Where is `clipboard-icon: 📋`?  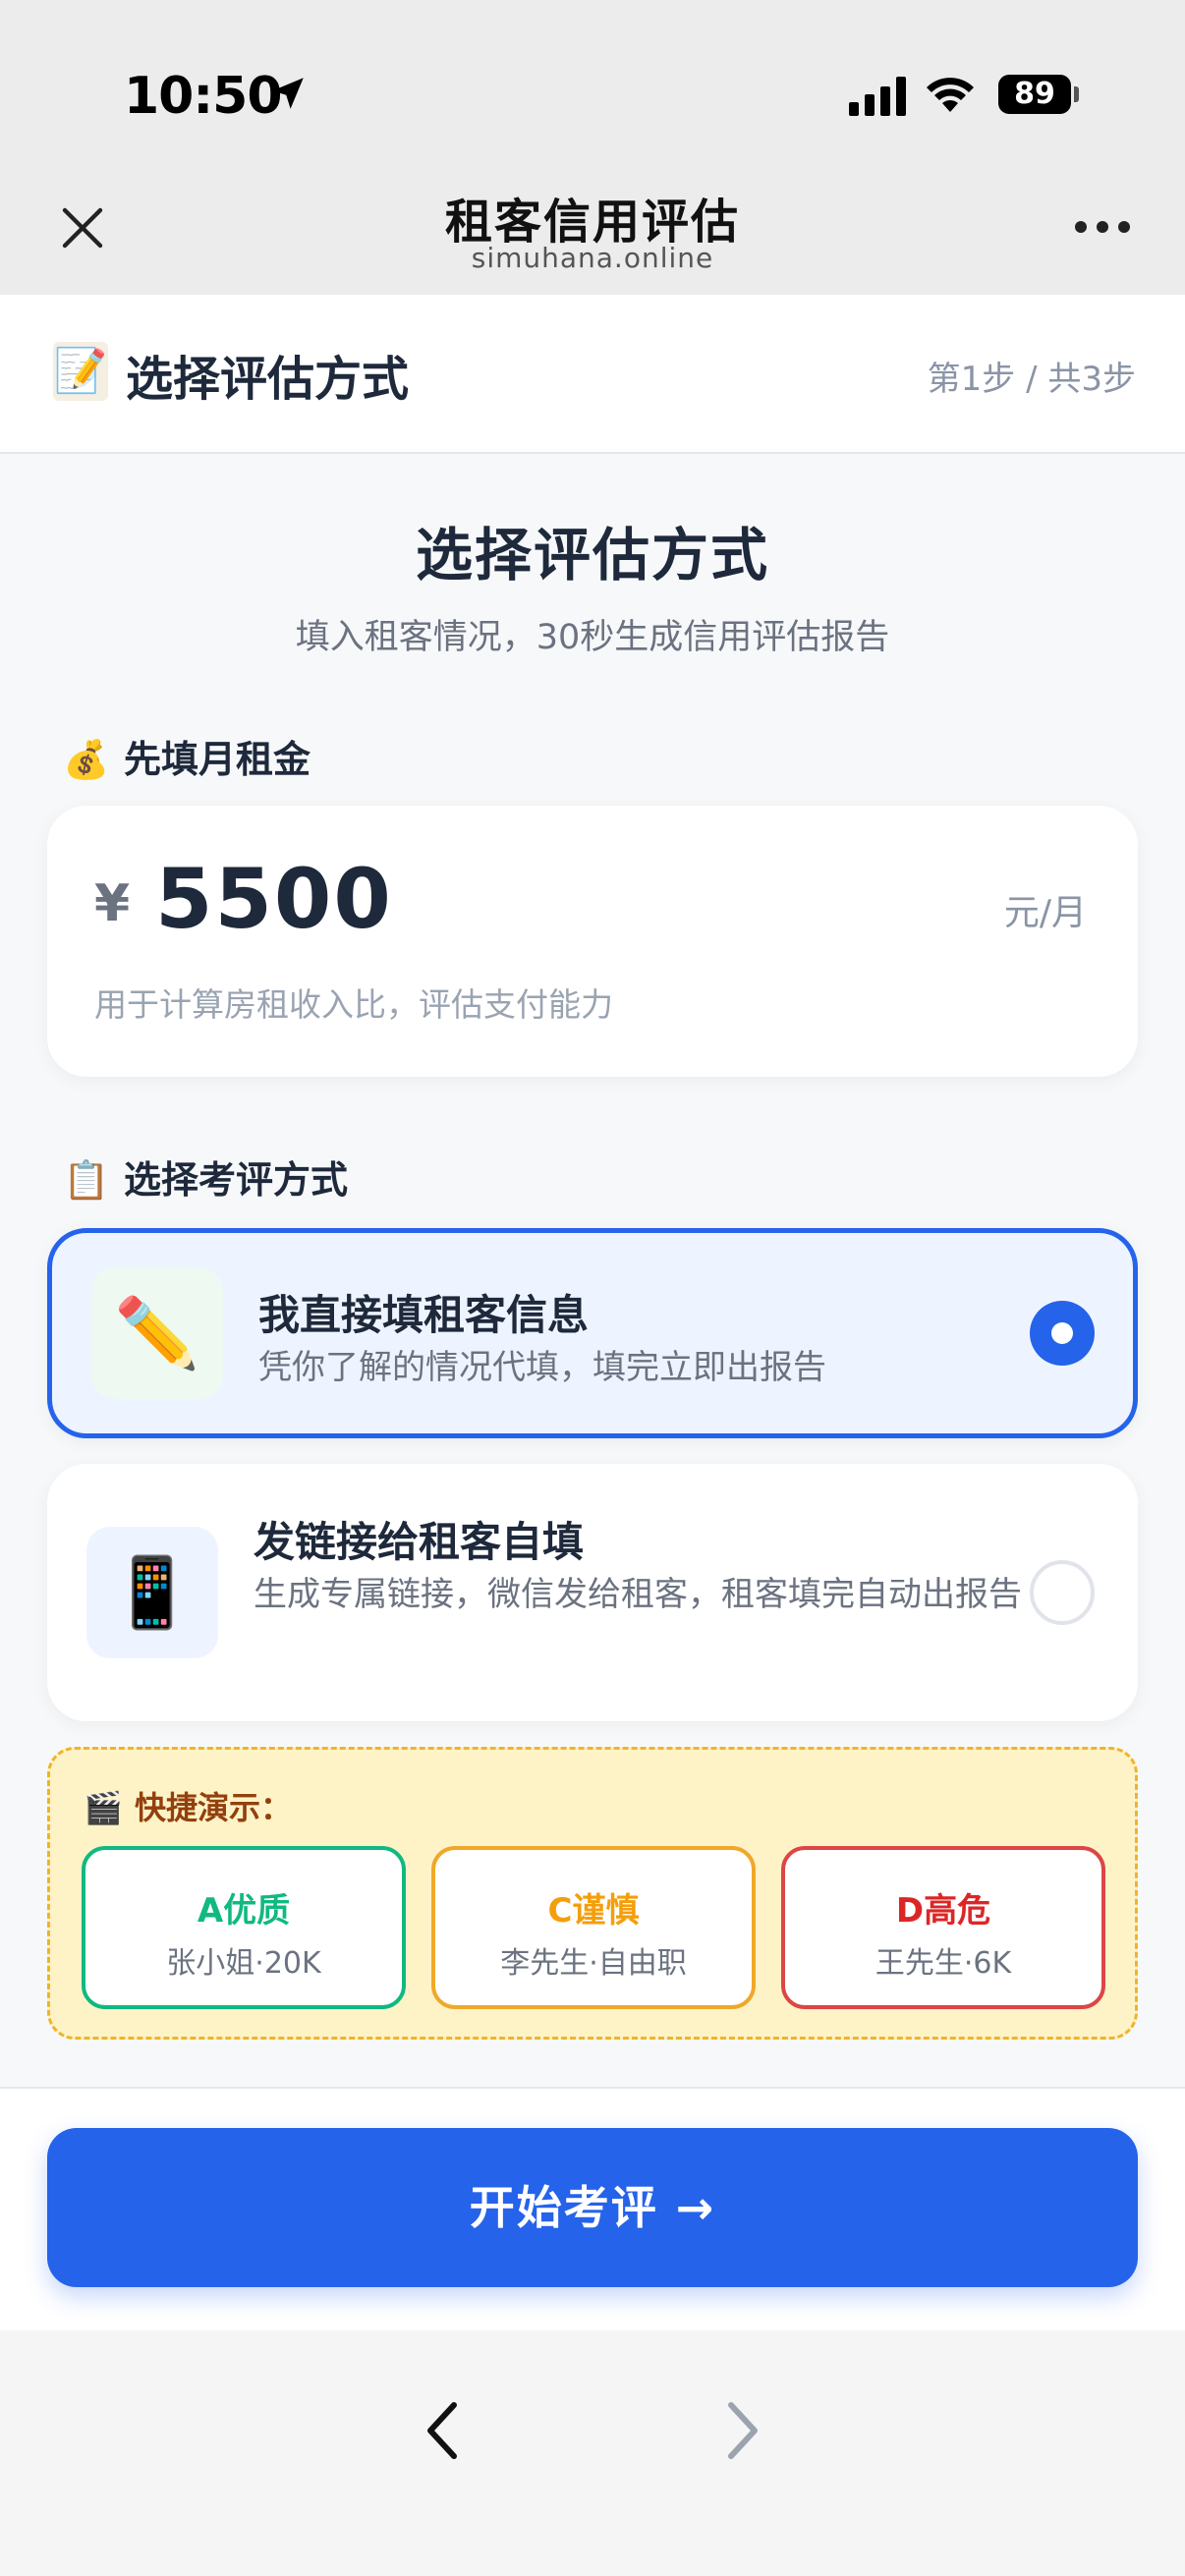
clipboard-icon: 📋 is located at coordinates (87, 1180).